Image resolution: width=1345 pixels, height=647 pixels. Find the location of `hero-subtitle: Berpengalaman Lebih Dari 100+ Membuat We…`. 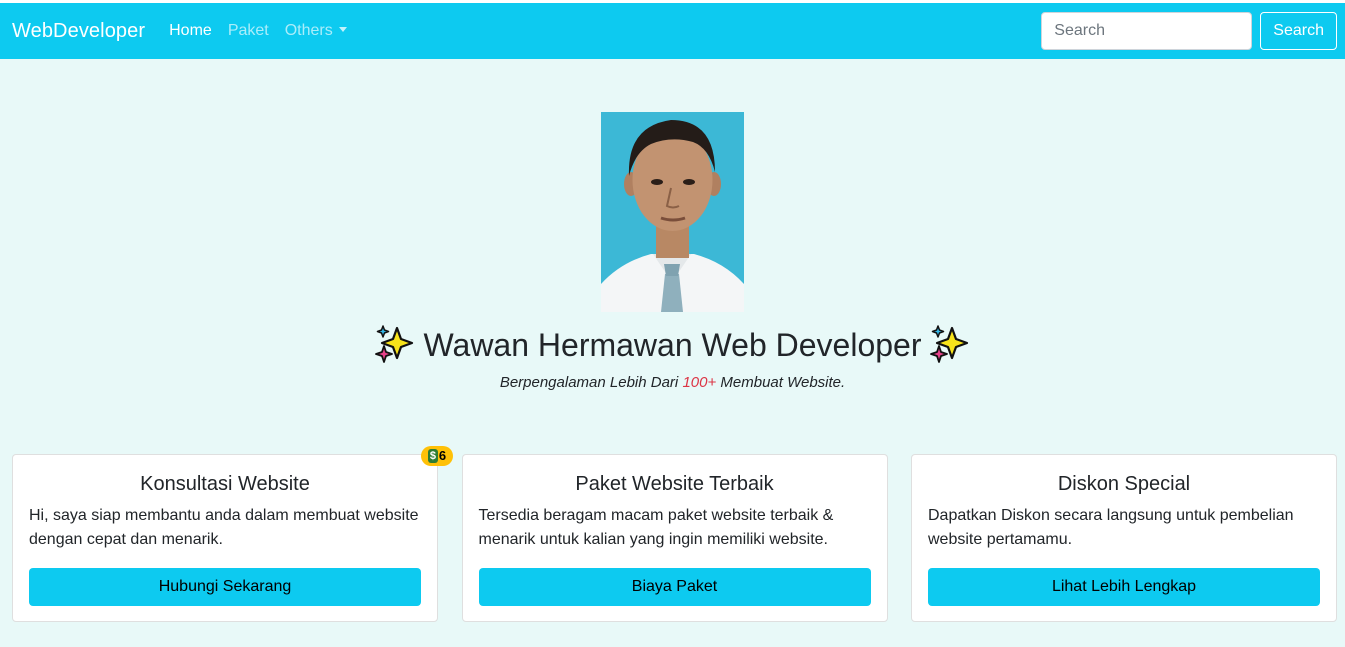

hero-subtitle: Berpengalaman Lebih Dari 100+ Membuat We… is located at coordinates (672, 382).